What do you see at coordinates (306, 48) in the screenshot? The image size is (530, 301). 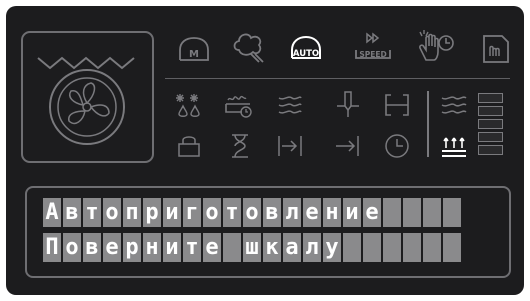 I see `auto-mode-icon: AUTO` at bounding box center [306, 48].